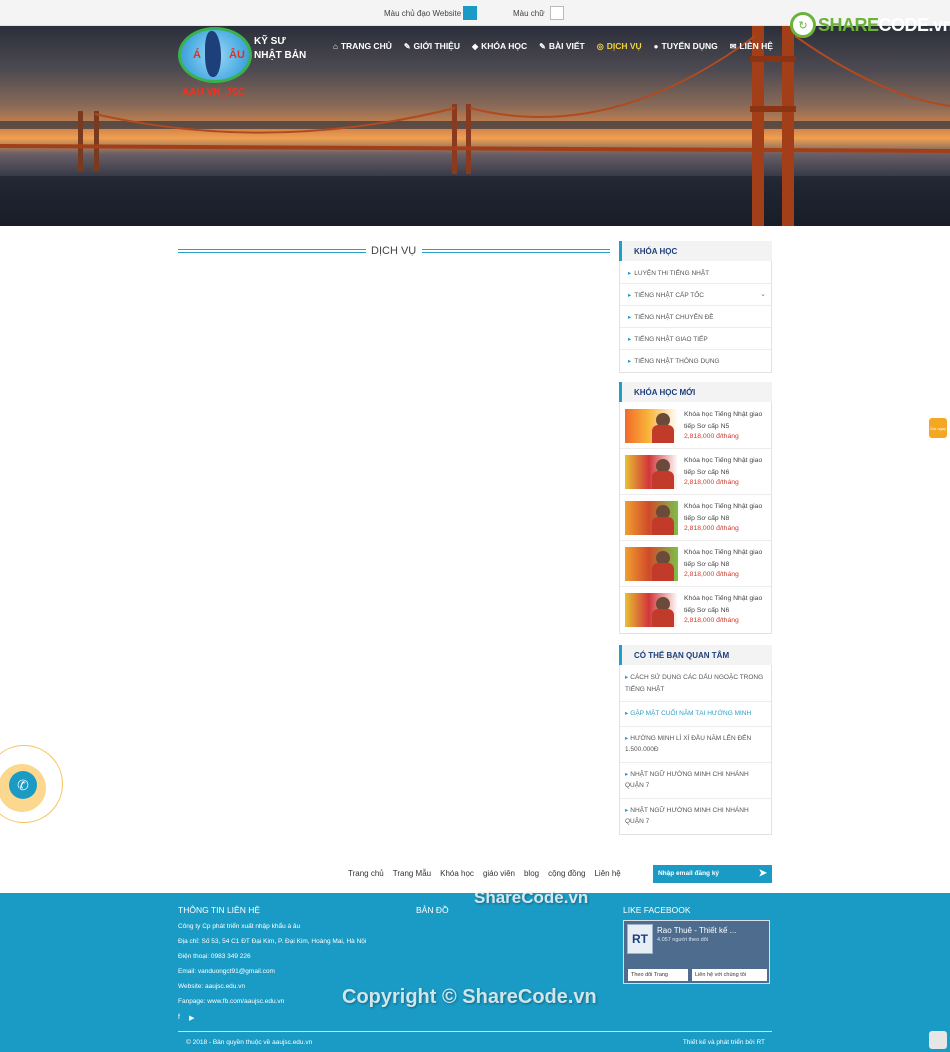 This screenshot has height=1052, width=950. Describe the element at coordinates (725, 421) in the screenshot. I see `course-title: Khóa học Tiếng Nhật giao tiếp Sơ cấp N5` at that location.